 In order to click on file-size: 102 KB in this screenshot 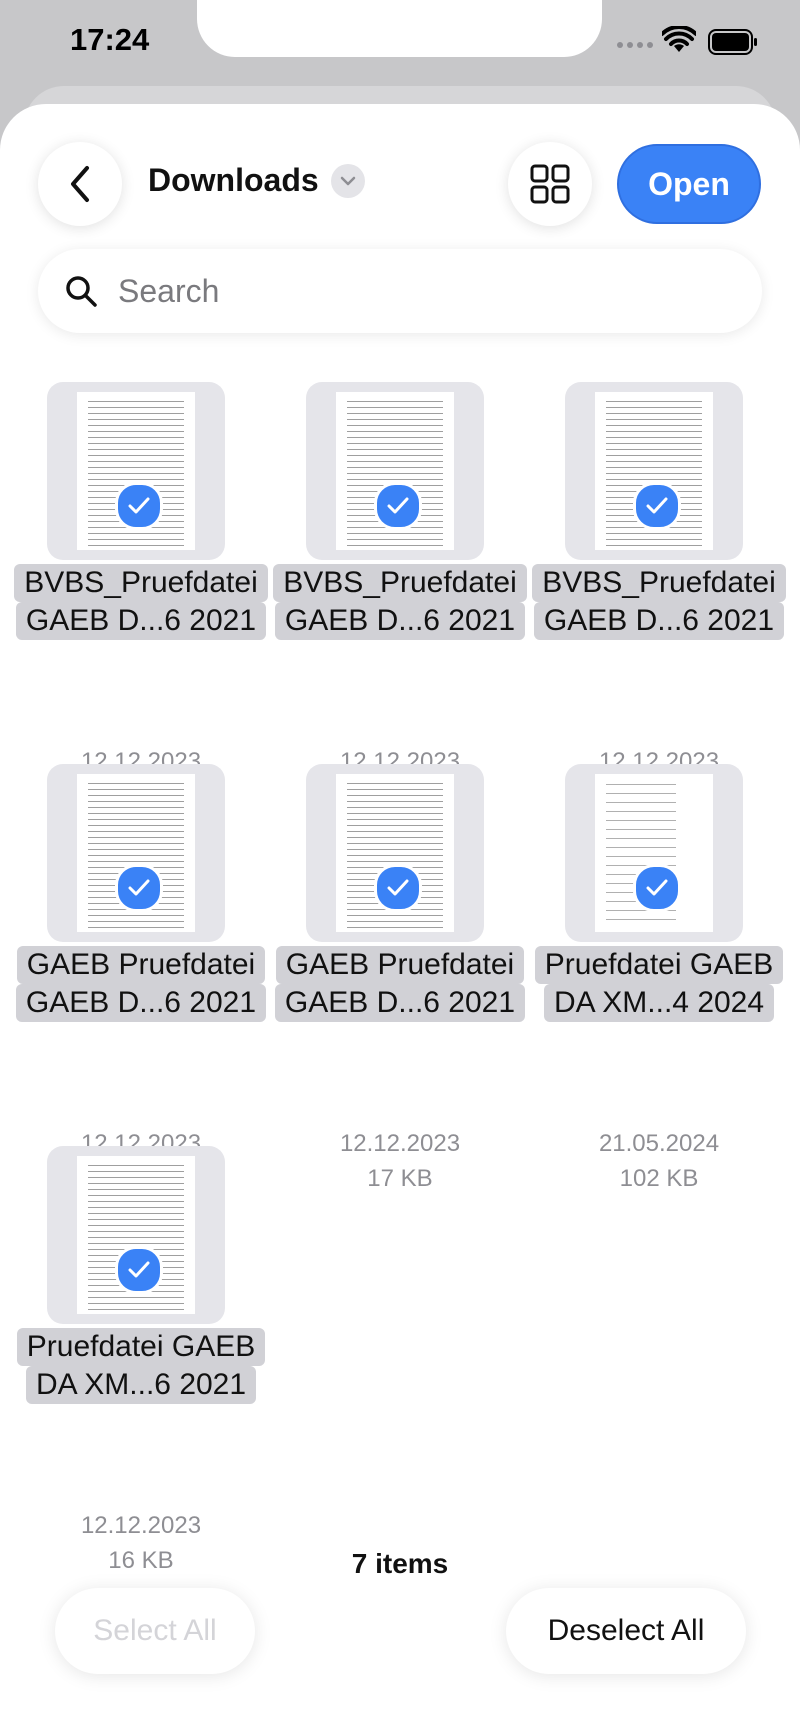, I will do `click(659, 1178)`.